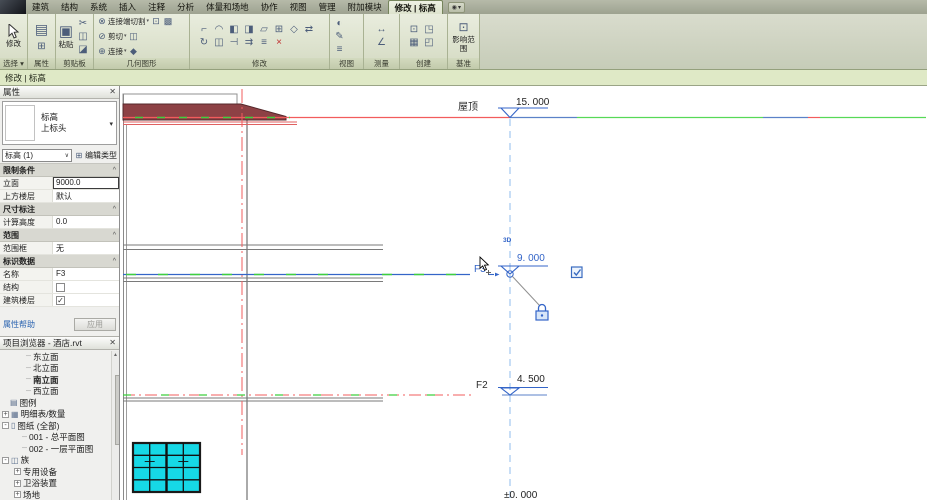 The image size is (927, 500). What do you see at coordinates (423, 63) in the screenshot?
I see `panel-label-create: 创建` at bounding box center [423, 63].